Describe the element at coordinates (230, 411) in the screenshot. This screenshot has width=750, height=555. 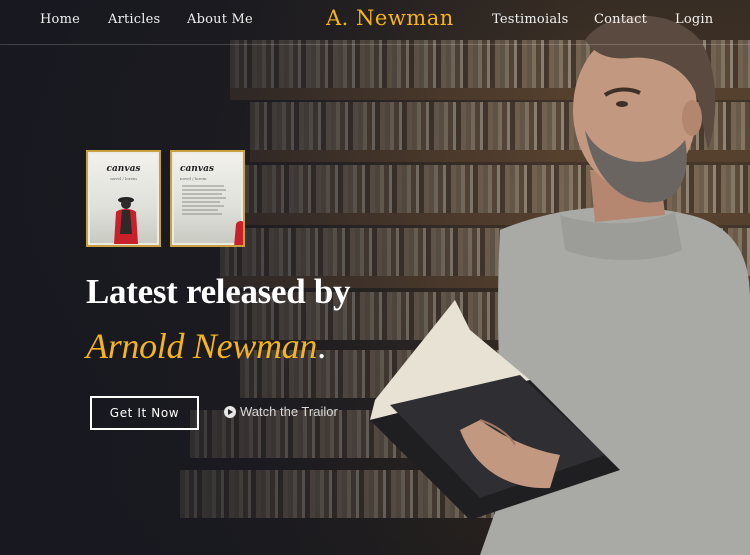
I see `play-circle-icon` at that location.